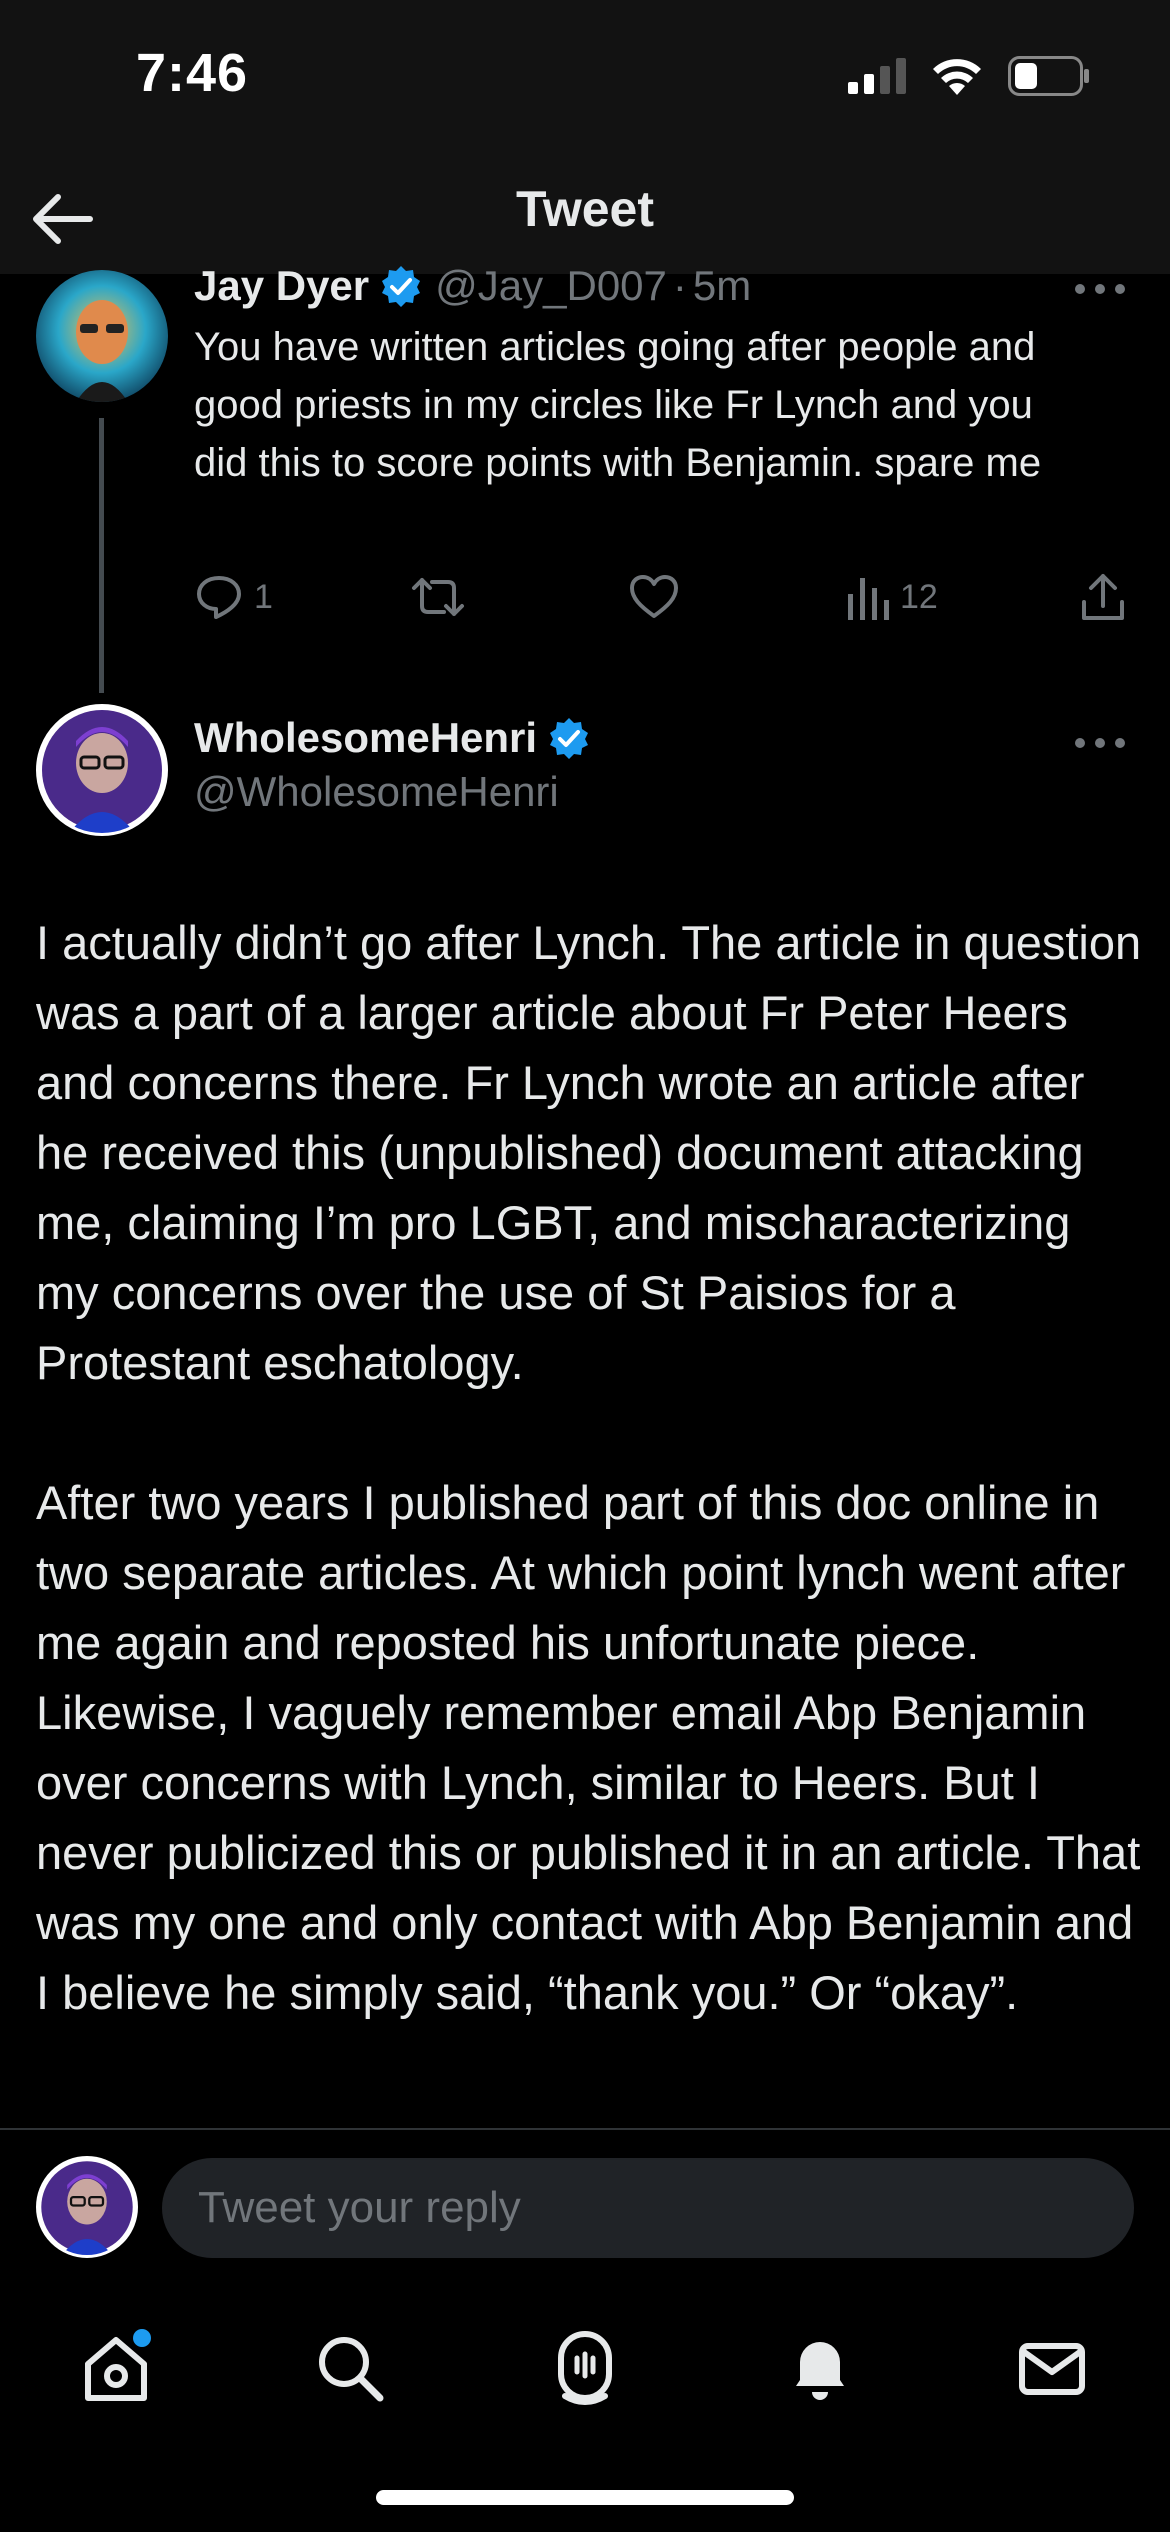  What do you see at coordinates (820, 2368) in the screenshot?
I see `bell-icon` at bounding box center [820, 2368].